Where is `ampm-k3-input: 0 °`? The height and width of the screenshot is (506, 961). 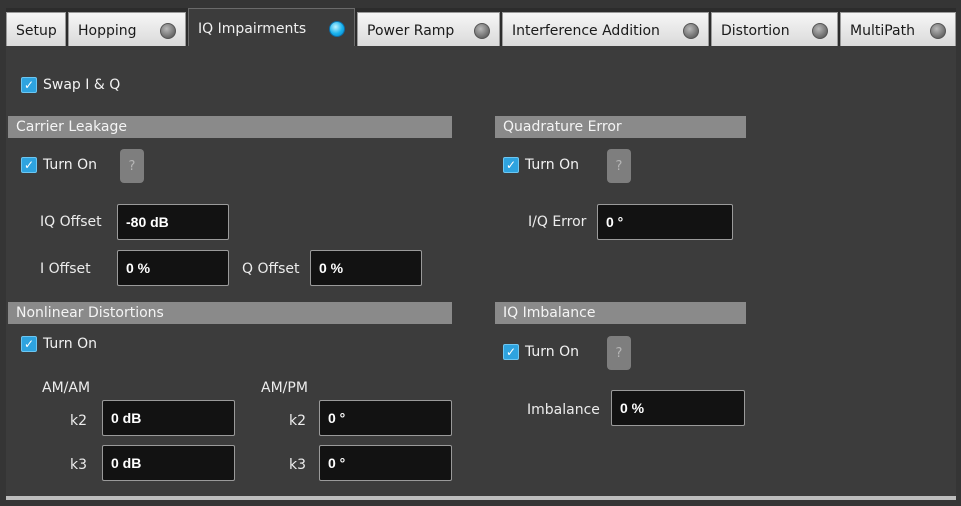
ampm-k3-input: 0 ° is located at coordinates (385, 463).